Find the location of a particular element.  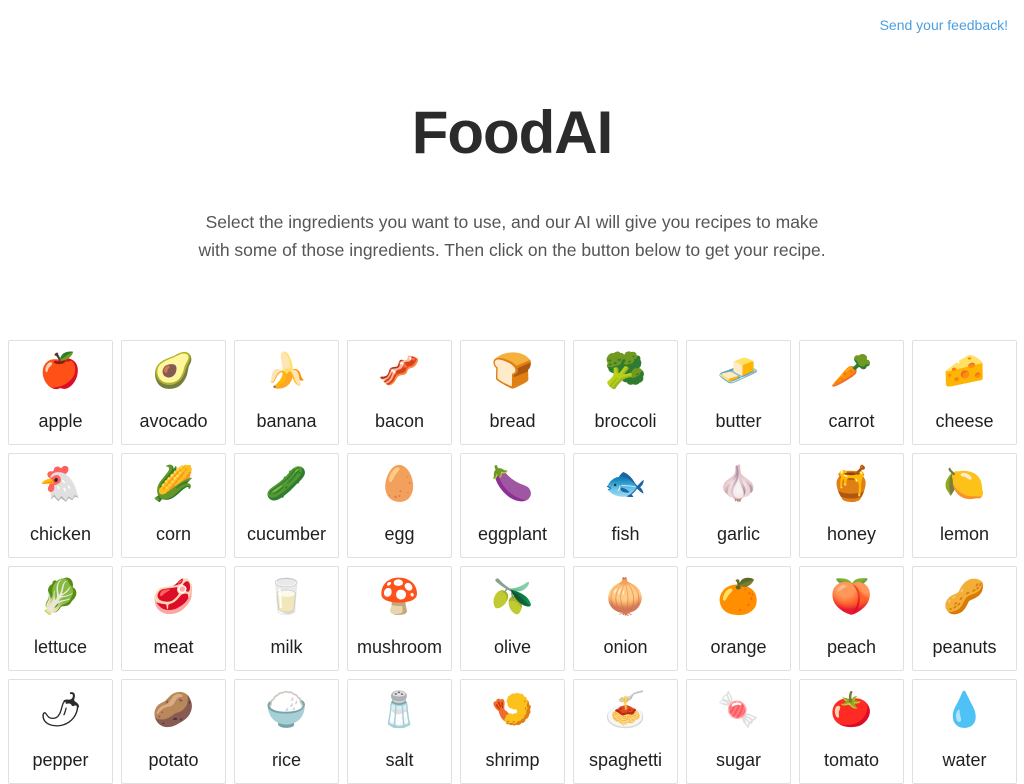

ingredient-label: lettuce is located at coordinates (60, 647).